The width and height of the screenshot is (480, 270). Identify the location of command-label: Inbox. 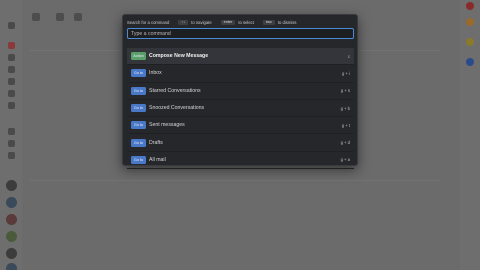
(155, 73).